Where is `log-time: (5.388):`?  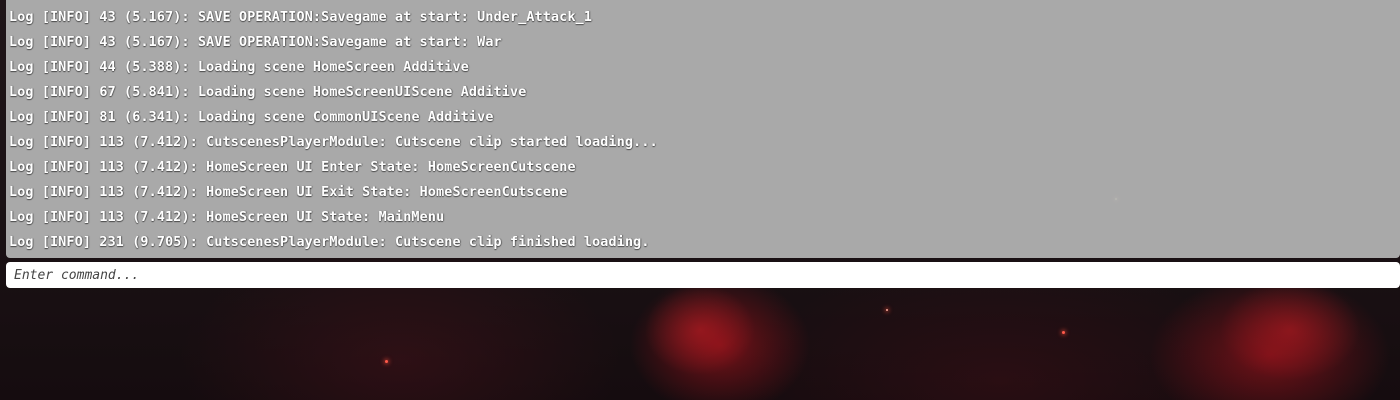 log-time: (5.388): is located at coordinates (157, 67).